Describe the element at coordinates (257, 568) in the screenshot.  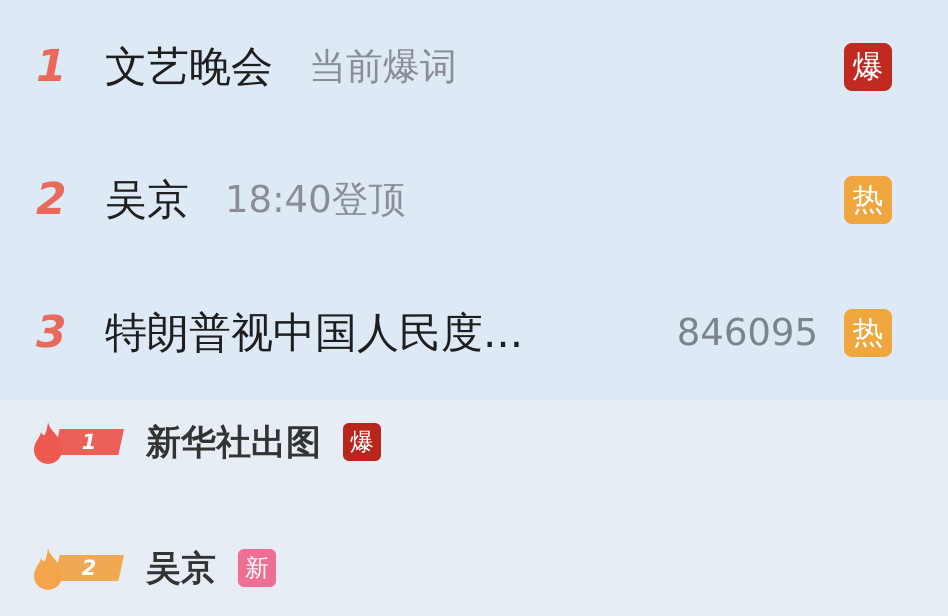
I see `hot-tag: 新` at that location.